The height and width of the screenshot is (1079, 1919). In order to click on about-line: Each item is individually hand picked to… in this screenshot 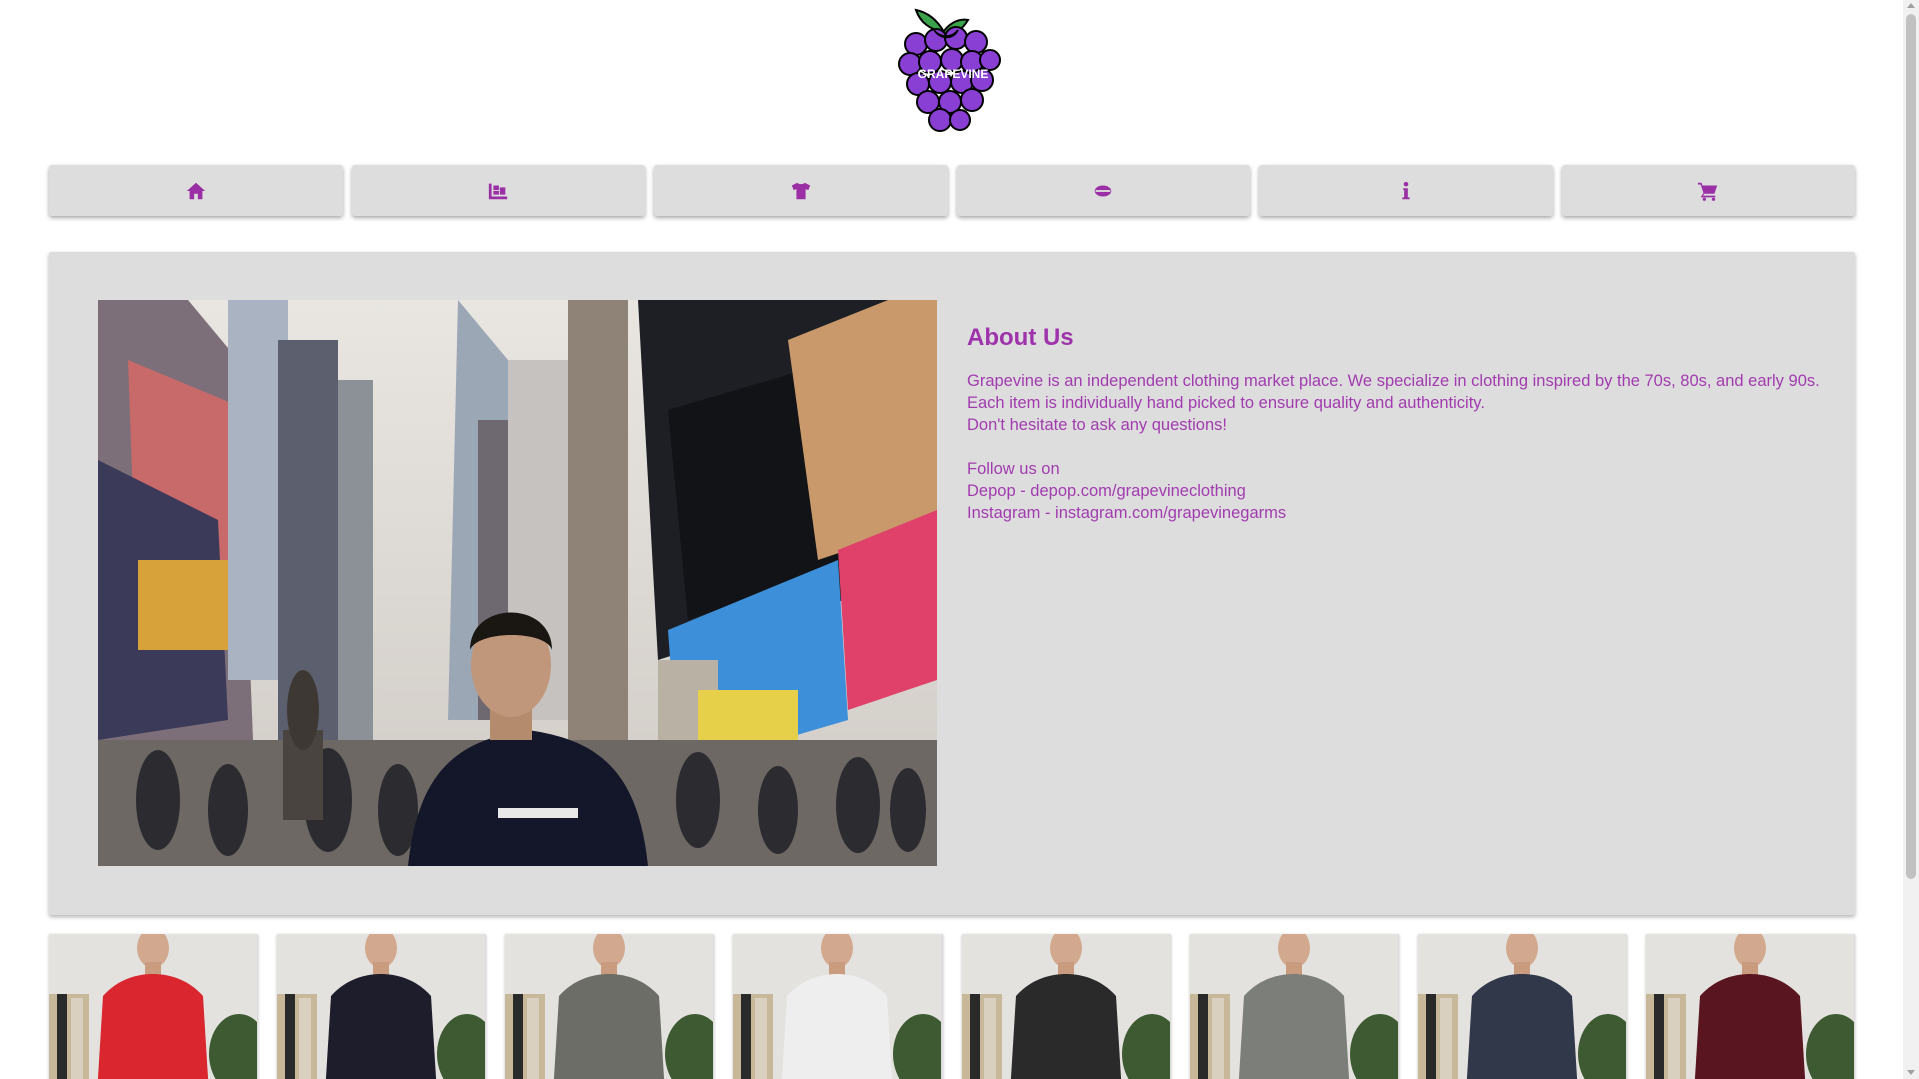, I will do `click(1226, 403)`.